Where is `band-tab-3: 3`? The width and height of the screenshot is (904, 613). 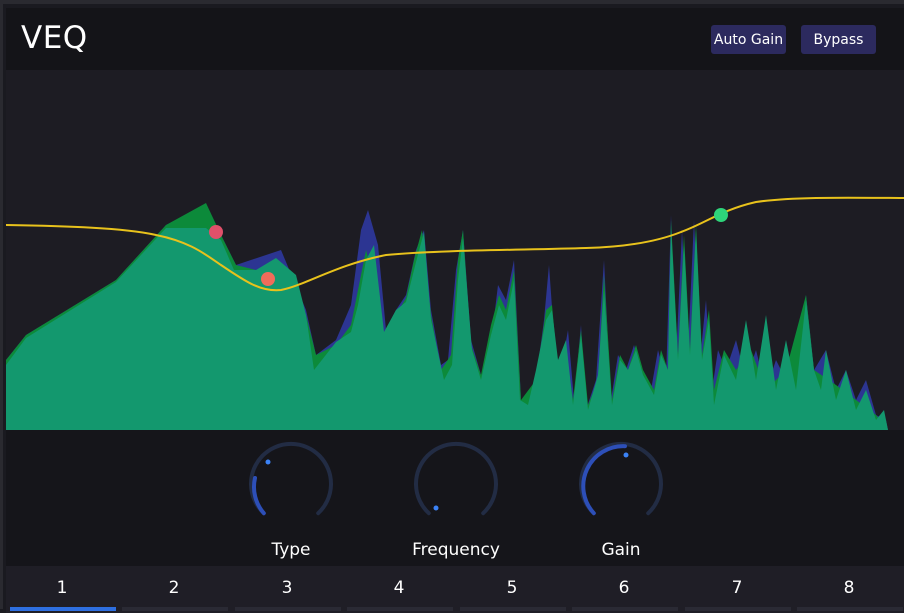 band-tab-3: 3 is located at coordinates (287, 589).